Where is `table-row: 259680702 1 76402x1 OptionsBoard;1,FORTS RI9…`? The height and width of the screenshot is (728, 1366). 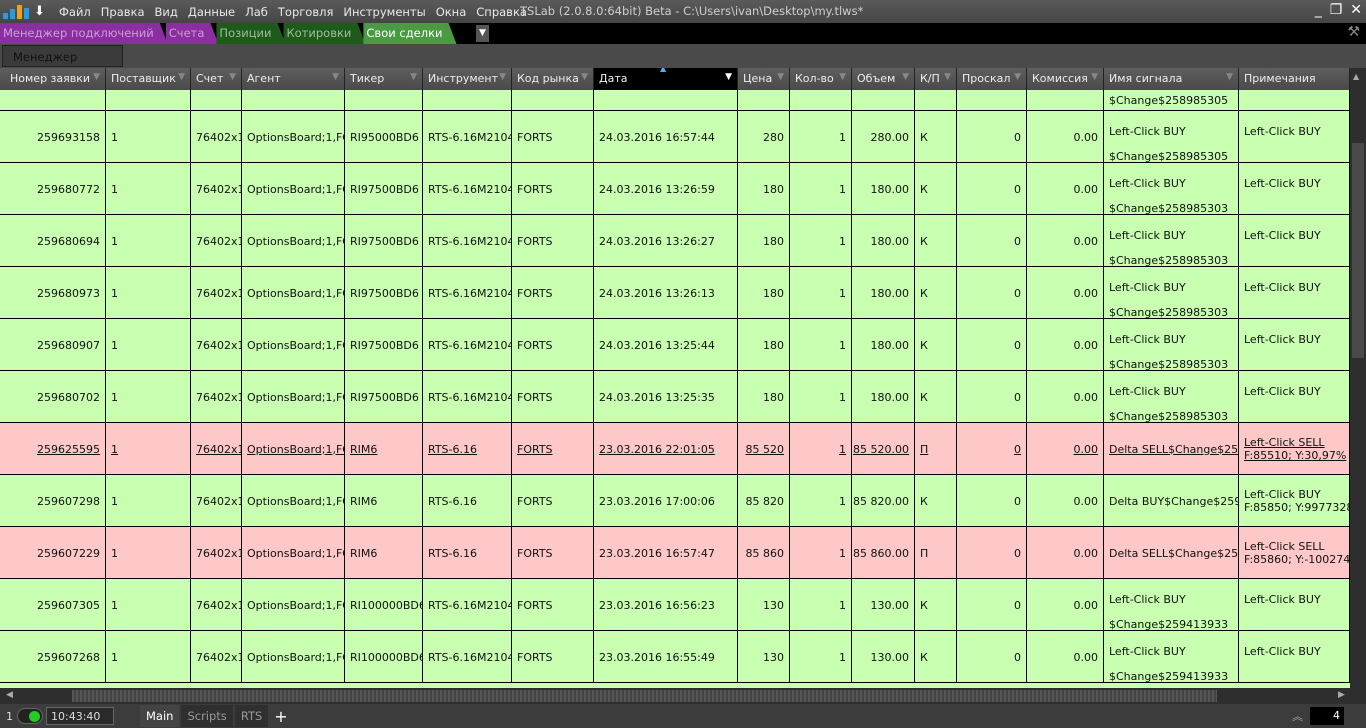 table-row: 259680702 1 76402x1 OptionsBoard;1,FORTS RI9… is located at coordinates (675, 397).